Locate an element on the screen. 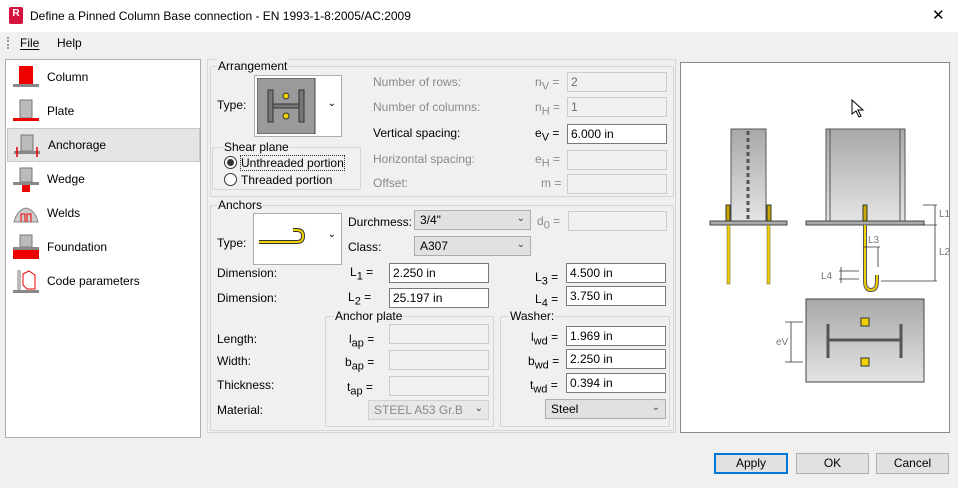  ok-button: OK is located at coordinates (832, 463).